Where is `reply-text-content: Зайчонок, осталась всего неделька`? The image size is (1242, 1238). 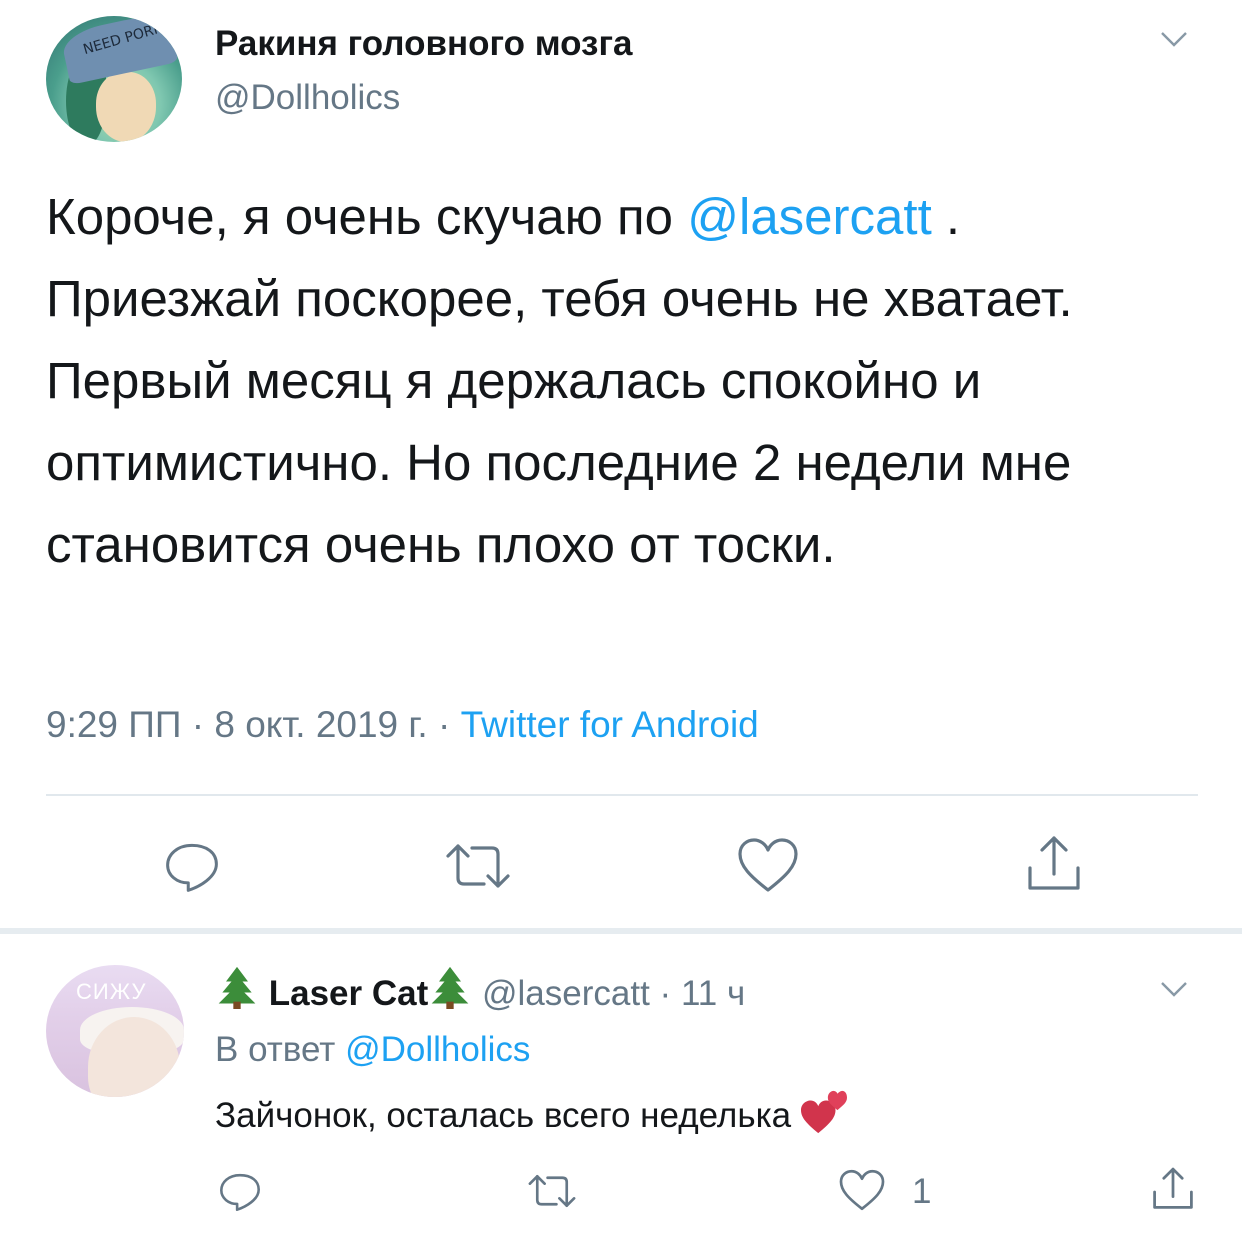
reply-text-content: Зайчонок, осталась всего неделька is located at coordinates (503, 1115).